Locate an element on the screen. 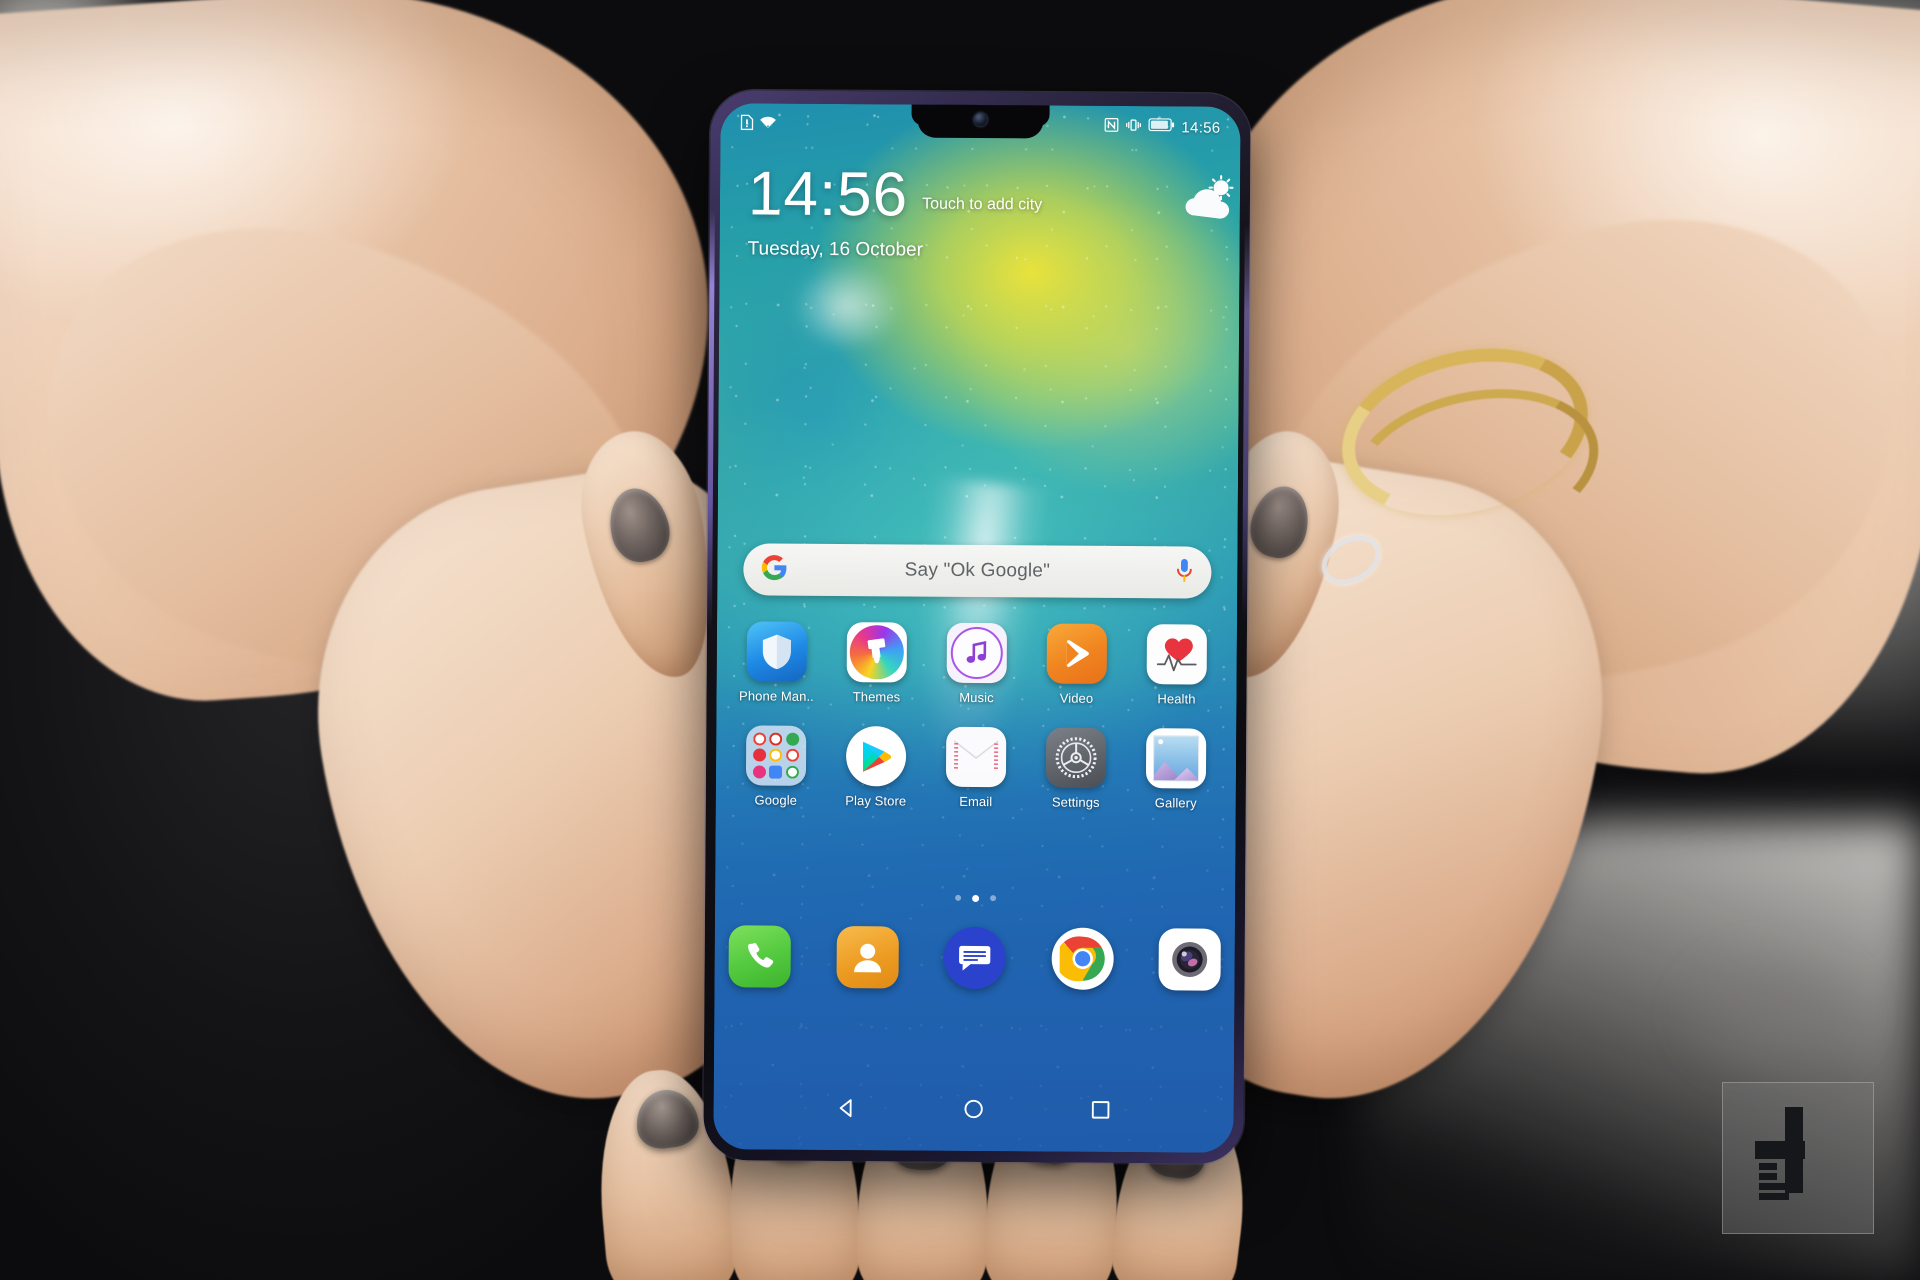 The width and height of the screenshot is (1920, 1280). sim-missing-icon is located at coordinates (747, 124).